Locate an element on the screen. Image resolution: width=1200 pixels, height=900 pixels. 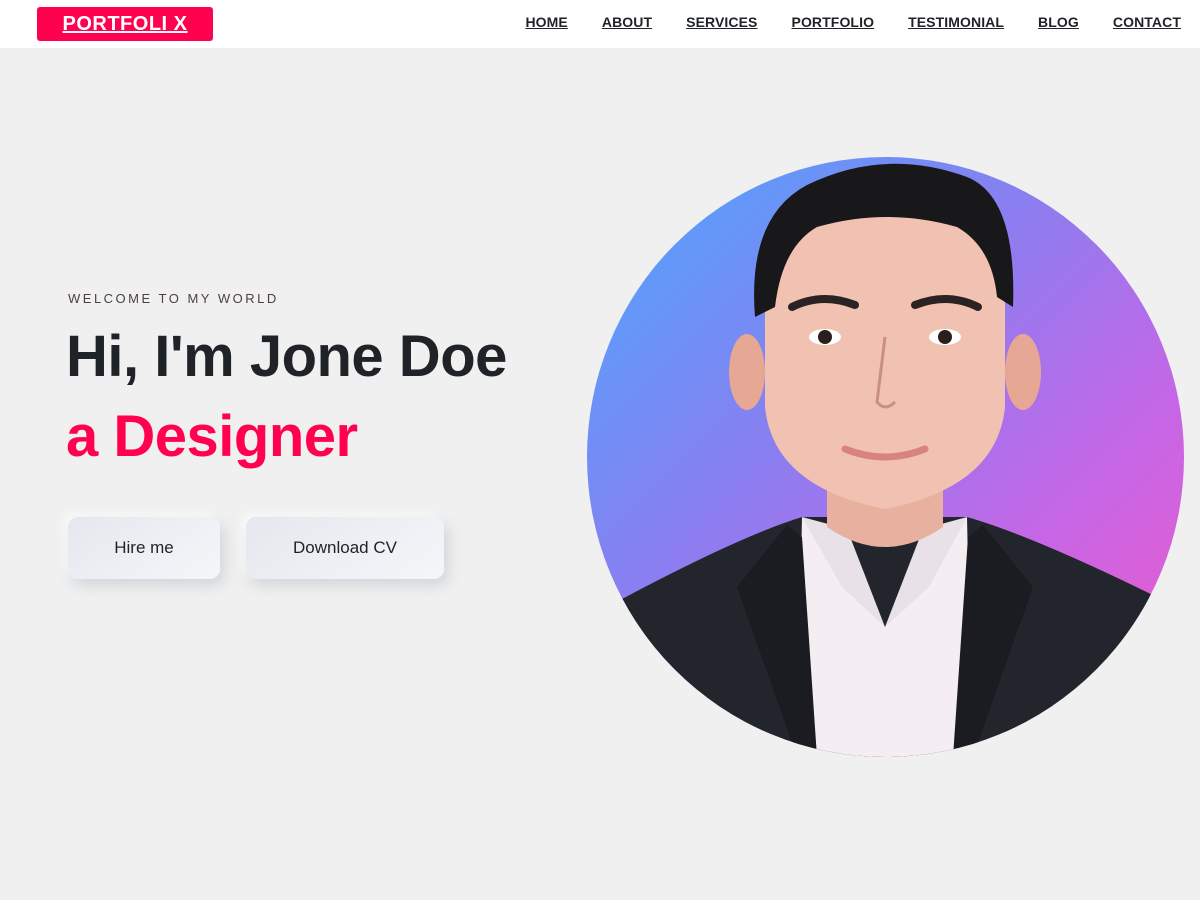
nav-about: ABOUT is located at coordinates (627, 22).